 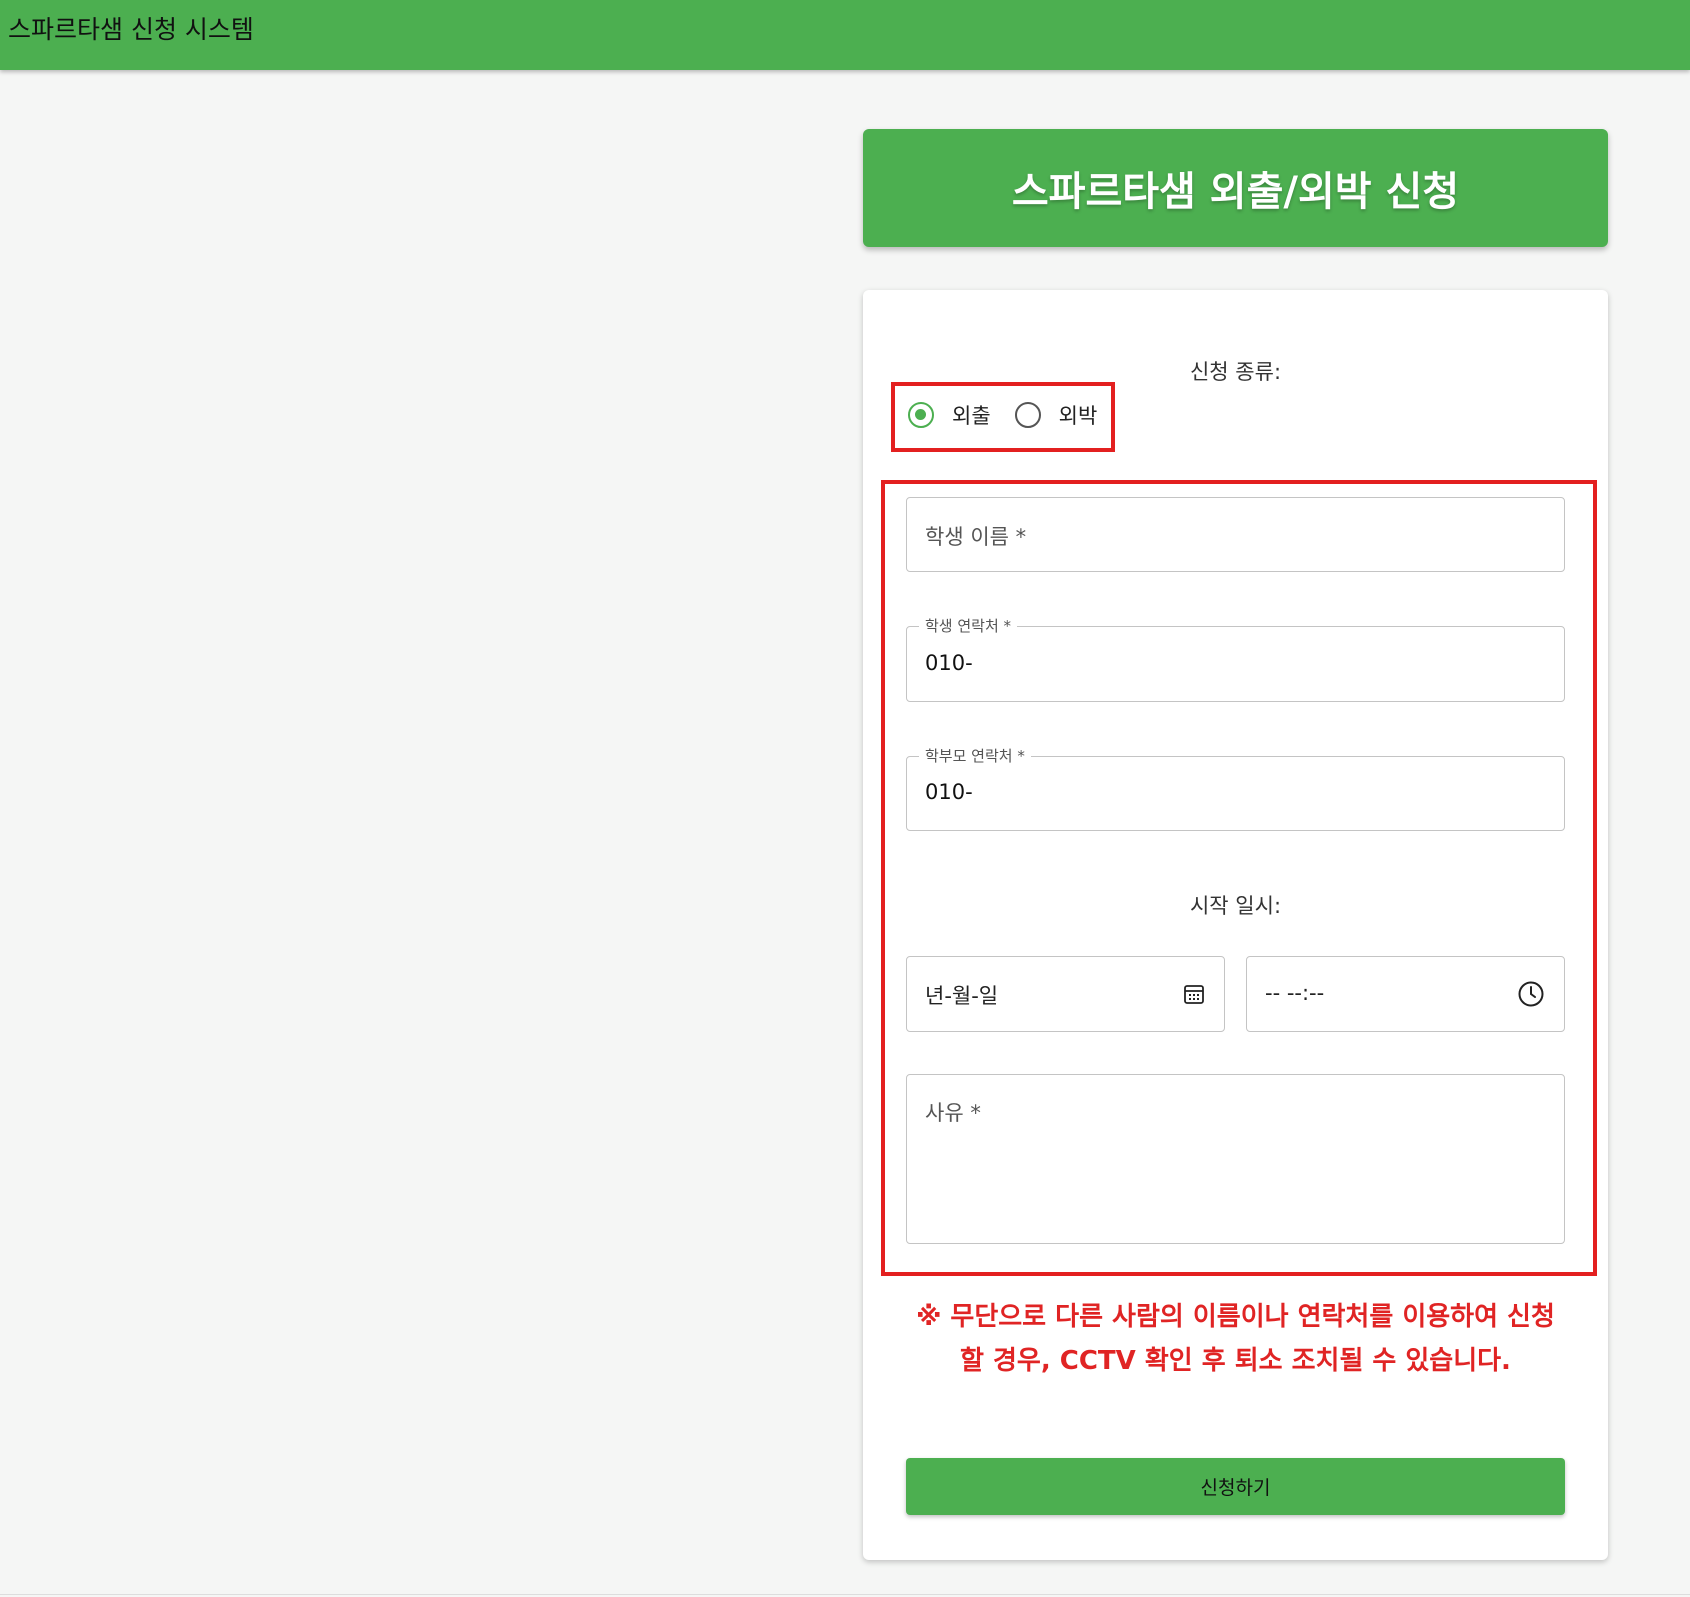 What do you see at coordinates (845, 1594) in the screenshot?
I see `page-bottom-divider` at bounding box center [845, 1594].